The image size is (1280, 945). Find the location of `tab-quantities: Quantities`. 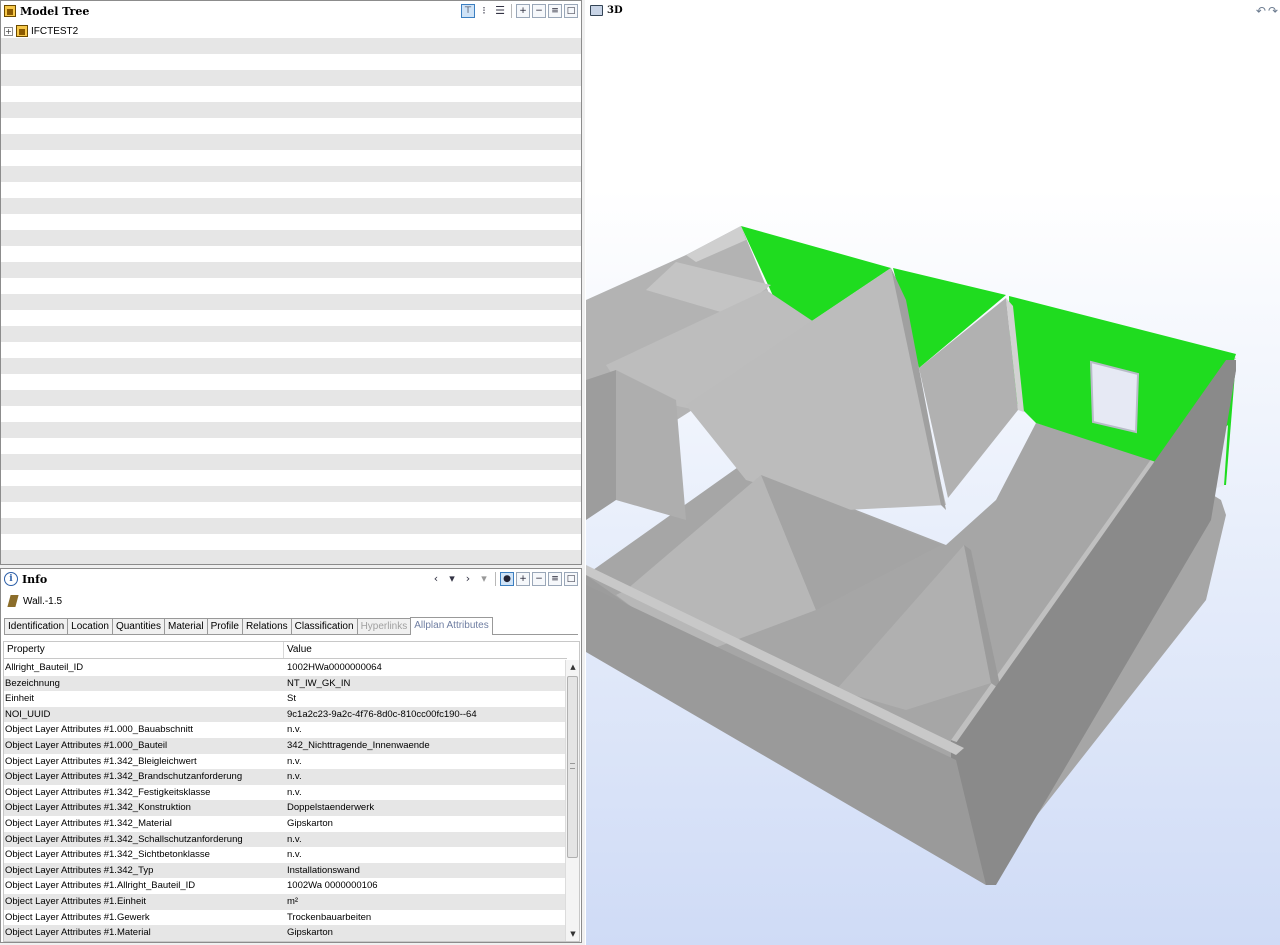

tab-quantities: Quantities is located at coordinates (138, 626).